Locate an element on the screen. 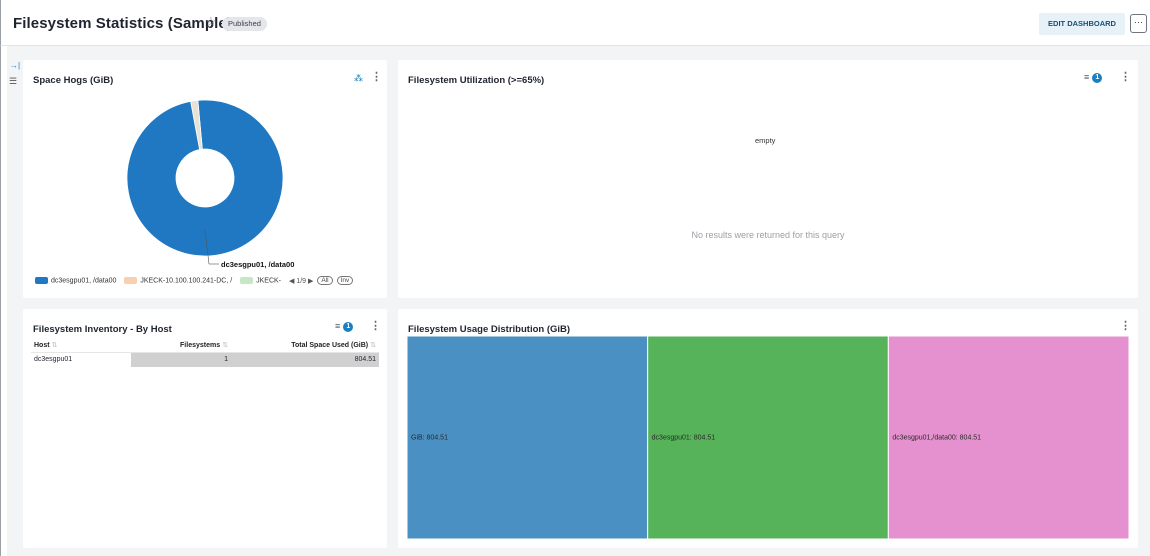 Image resolution: width=1150 pixels, height=556 pixels. panel-title: Filesystem Utilization (>=65%) is located at coordinates (476, 80).